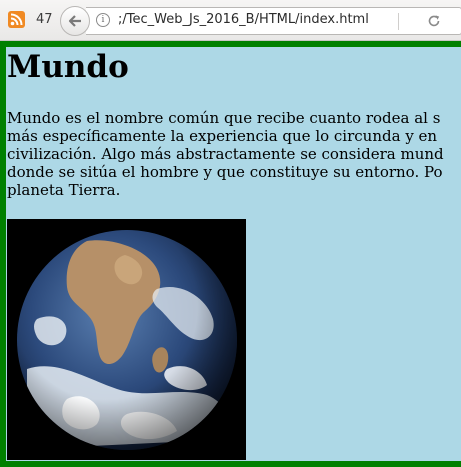 Image resolution: width=461 pixels, height=467 pixels. Describe the element at coordinates (68, 67) in the screenshot. I see `page-title: Mundo` at that location.